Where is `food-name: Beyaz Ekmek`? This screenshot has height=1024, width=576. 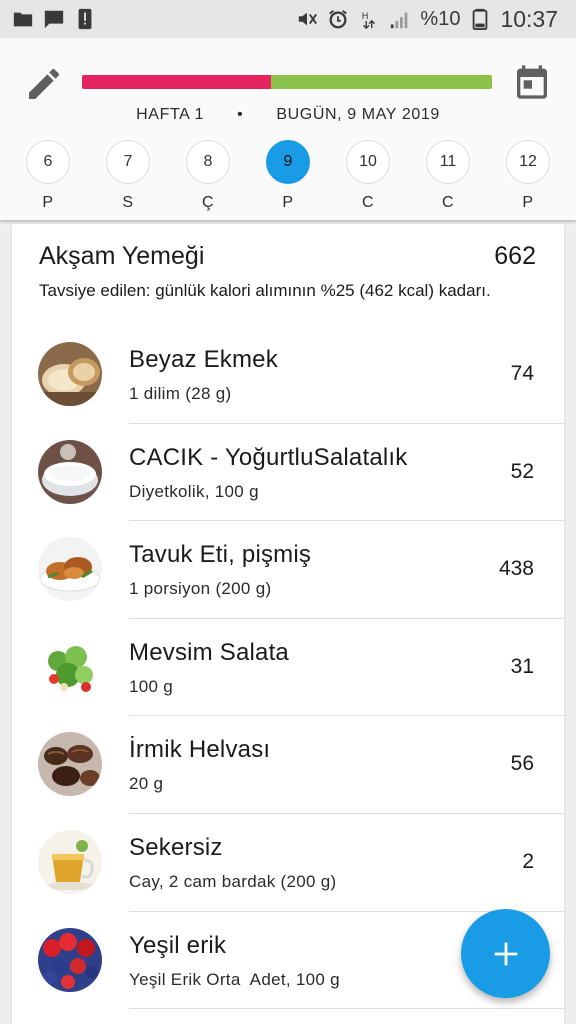
food-name: Beyaz Ekmek is located at coordinates (203, 359).